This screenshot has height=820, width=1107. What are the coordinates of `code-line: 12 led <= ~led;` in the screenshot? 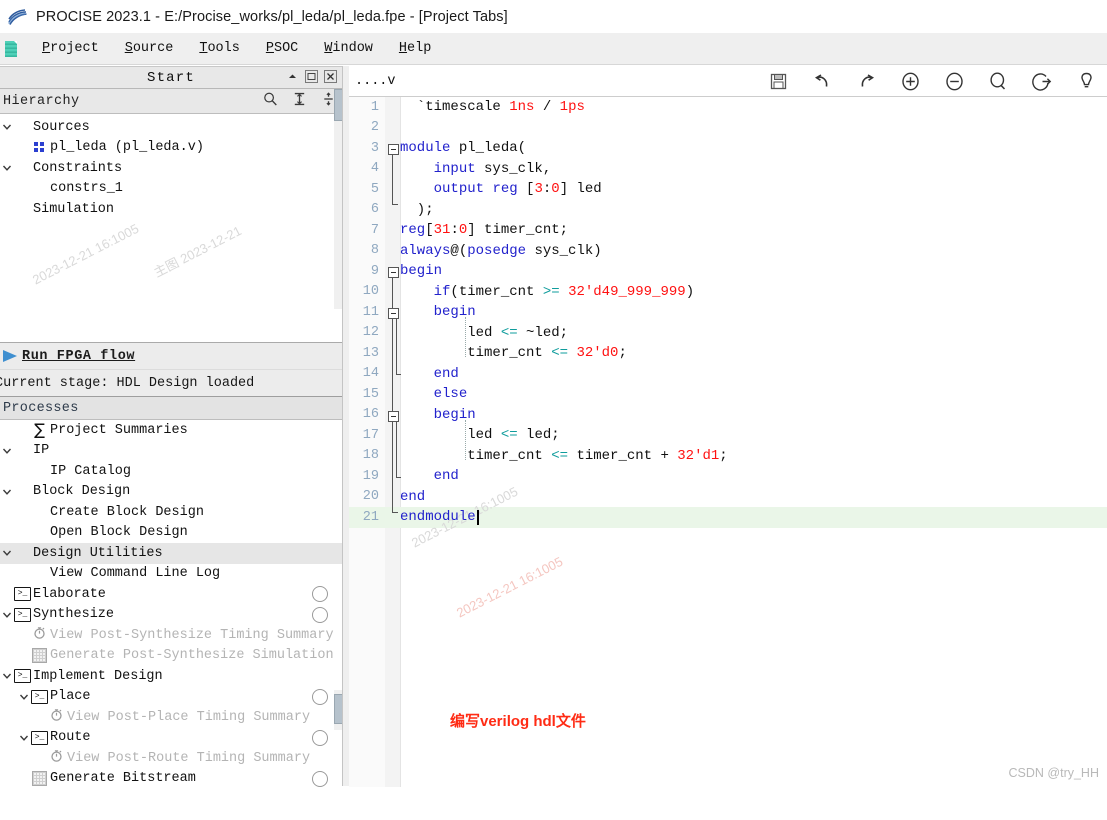 It's located at (728, 333).